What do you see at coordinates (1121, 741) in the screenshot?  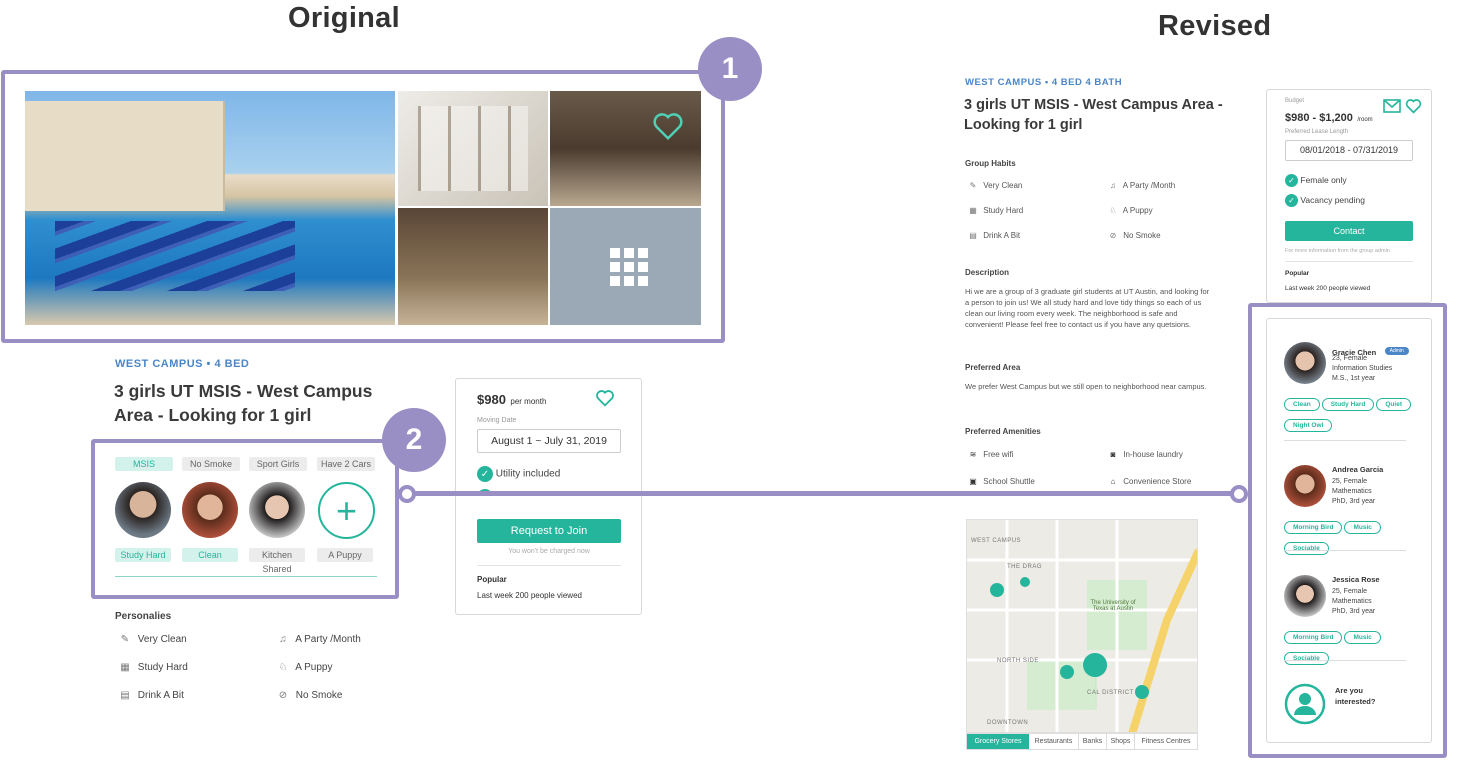 I see `tab-shops: Shops` at bounding box center [1121, 741].